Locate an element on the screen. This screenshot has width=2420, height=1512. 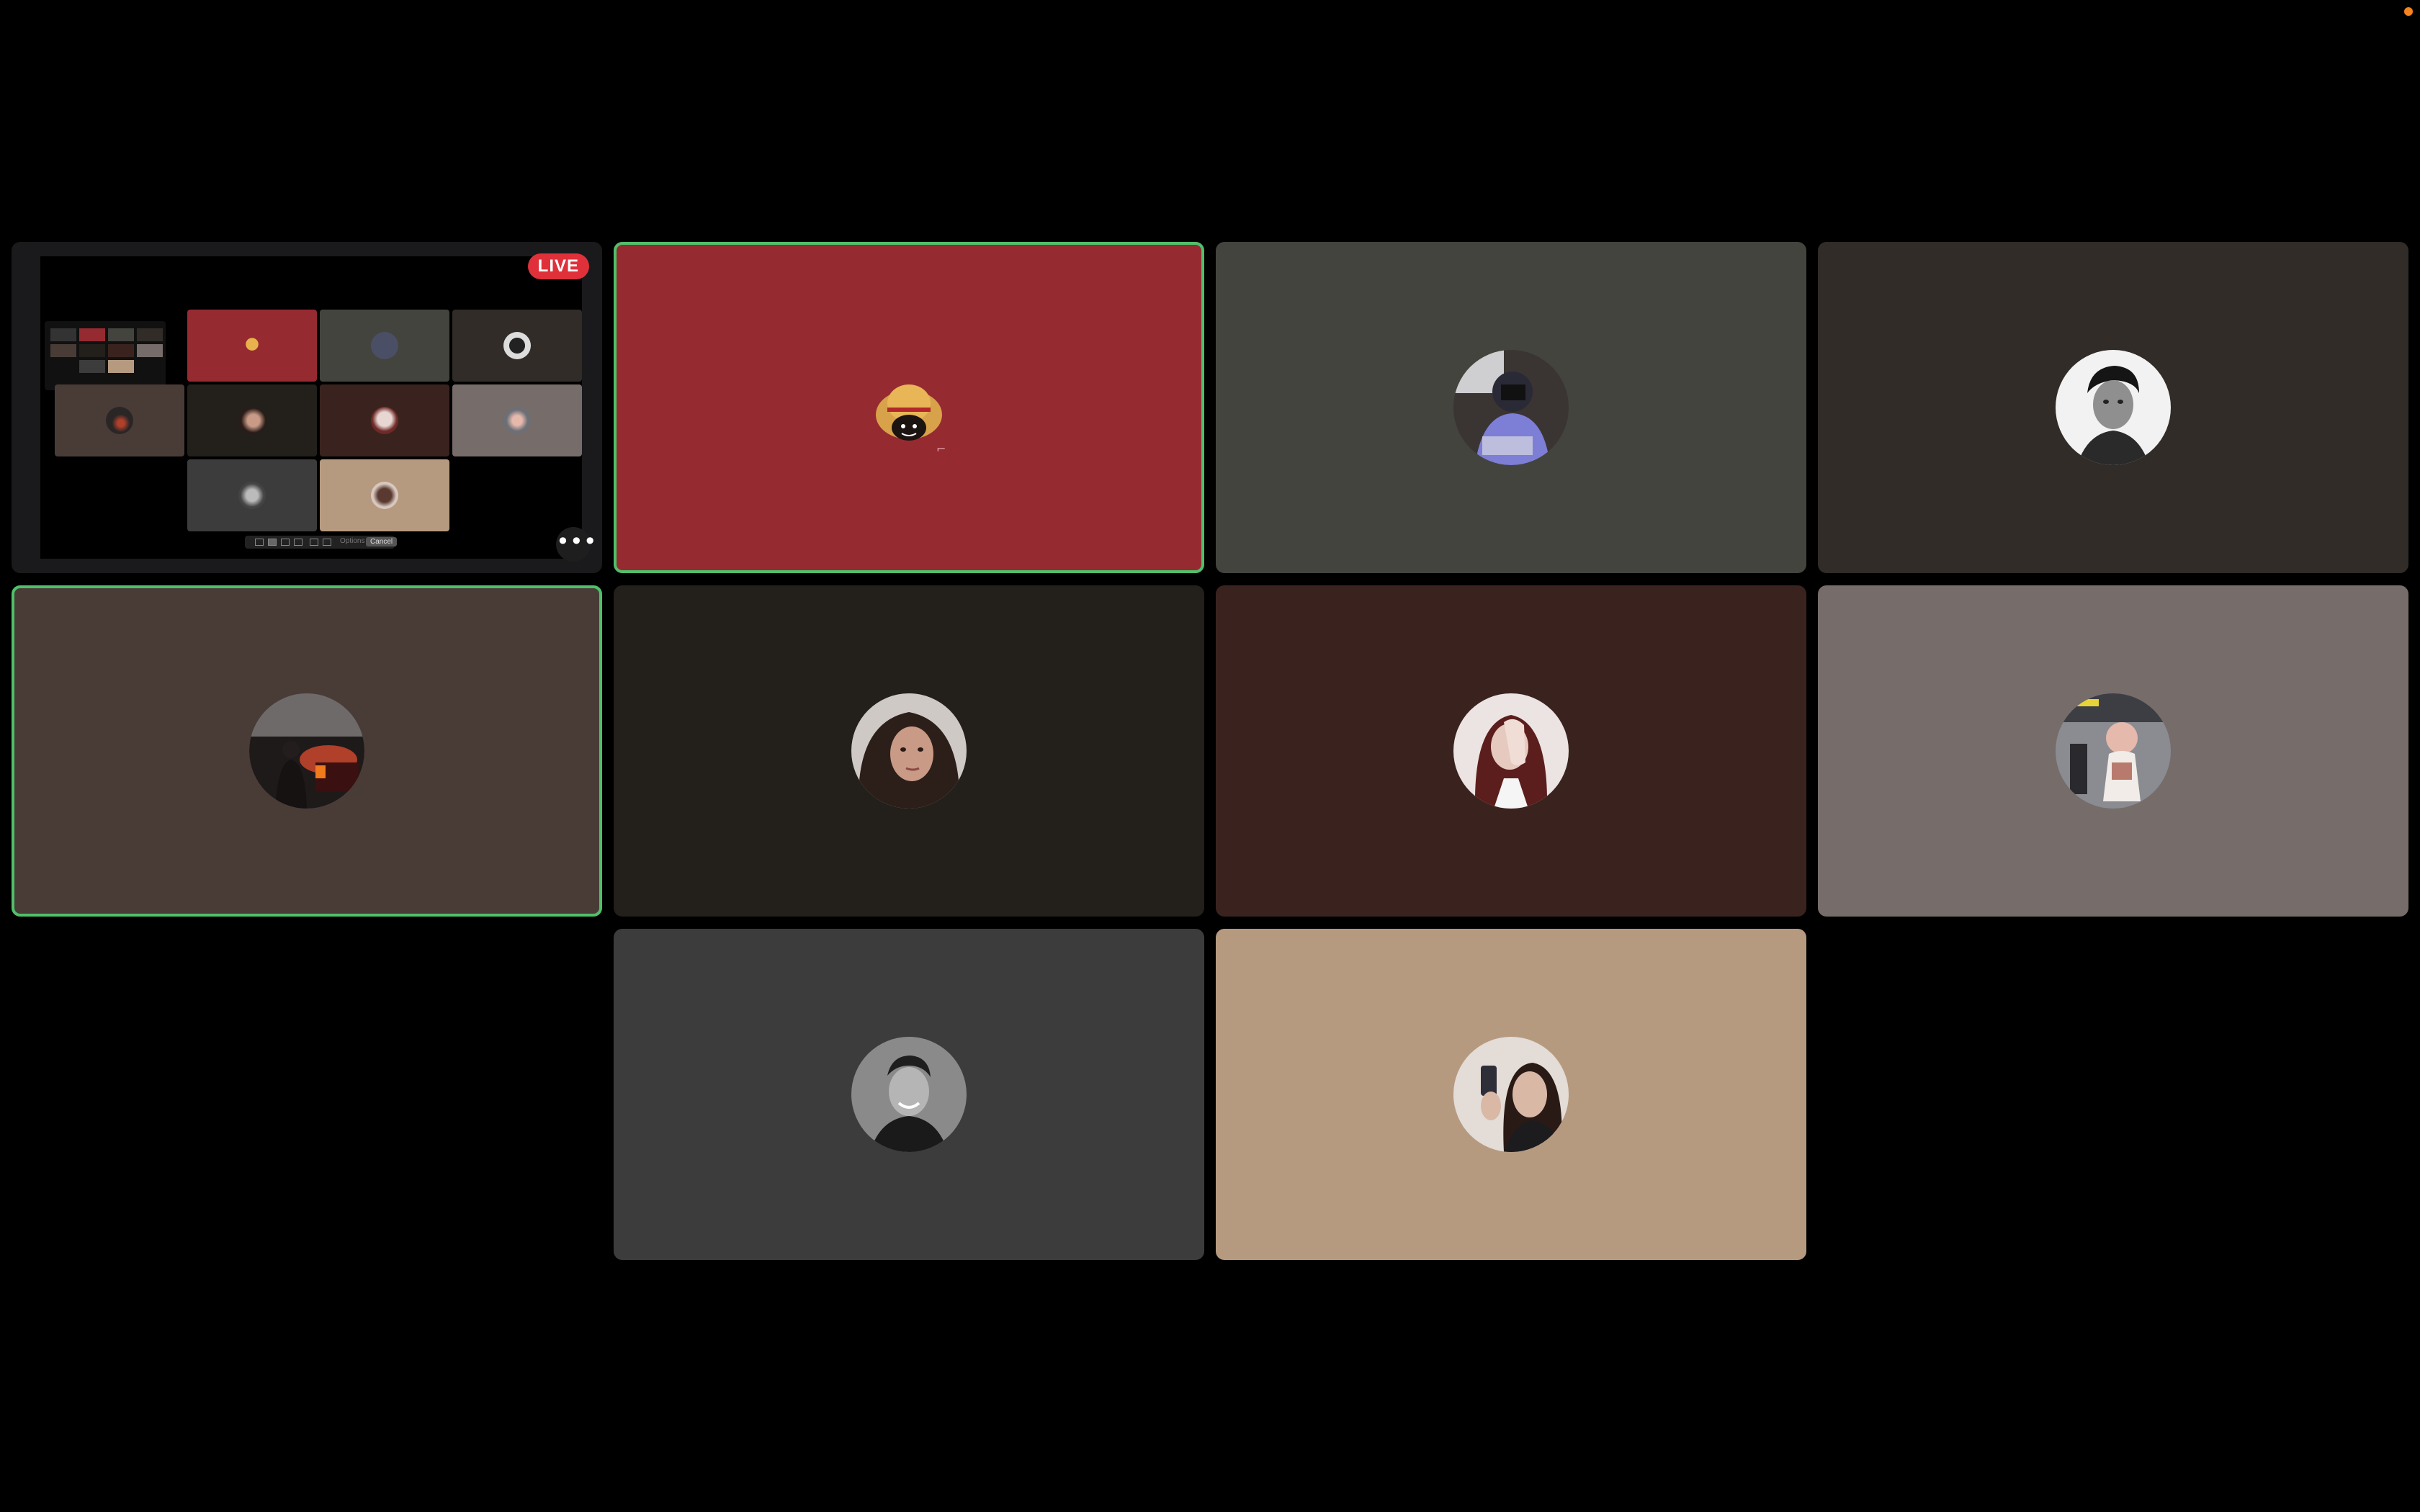
airport-plush-avatar is located at coordinates (2113, 751).